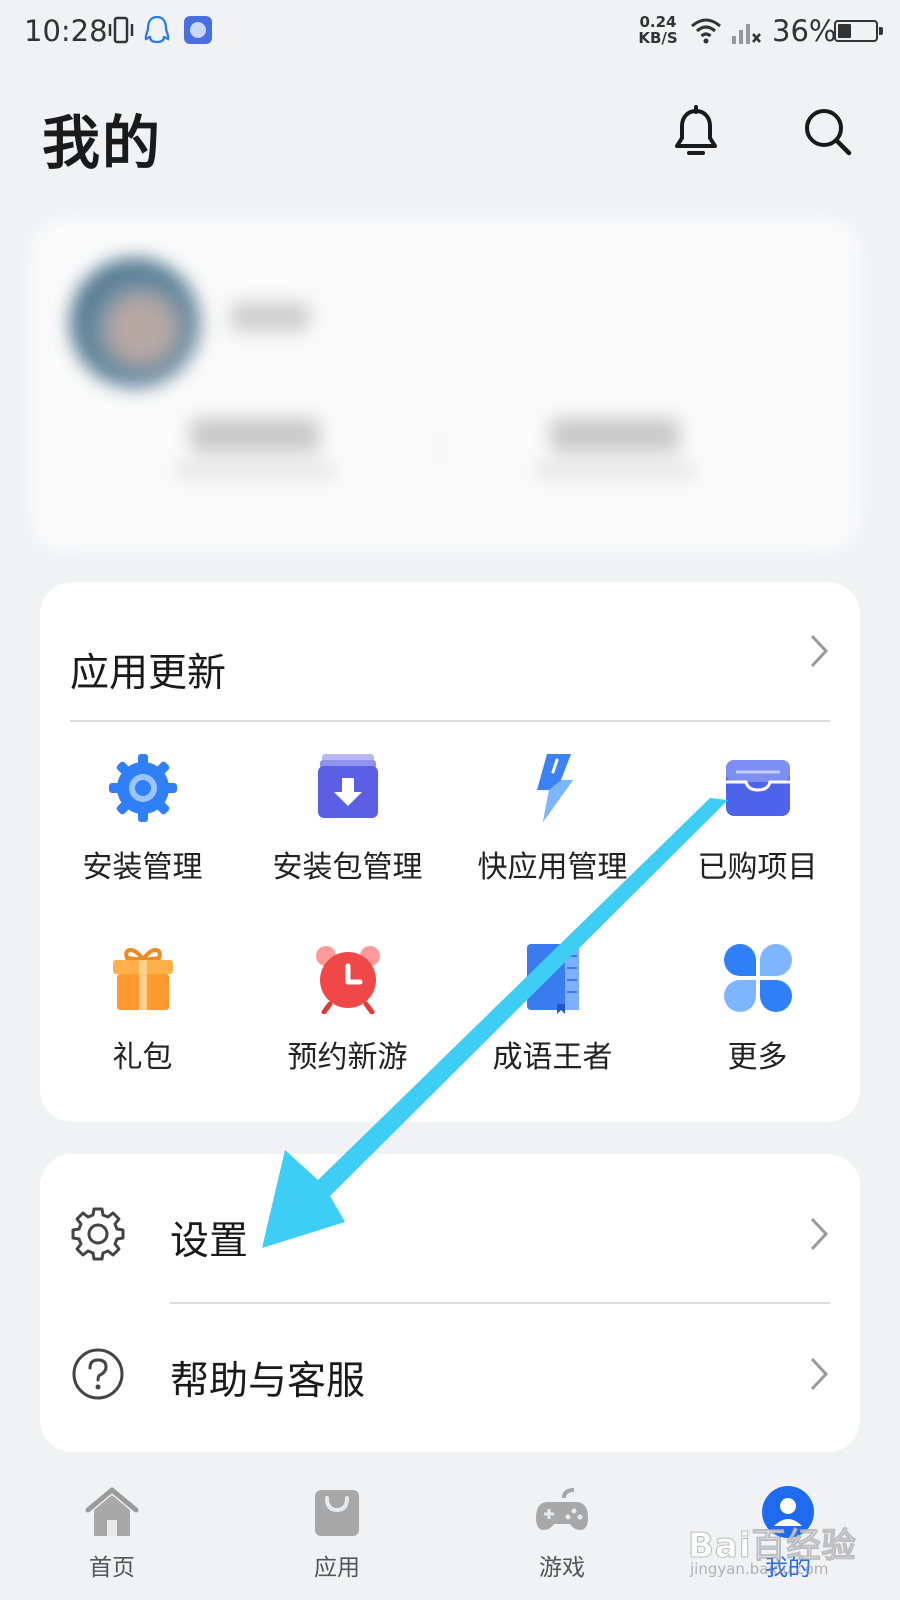 This screenshot has width=900, height=1600. Describe the element at coordinates (757, 788) in the screenshot. I see `wallet-icon` at that location.